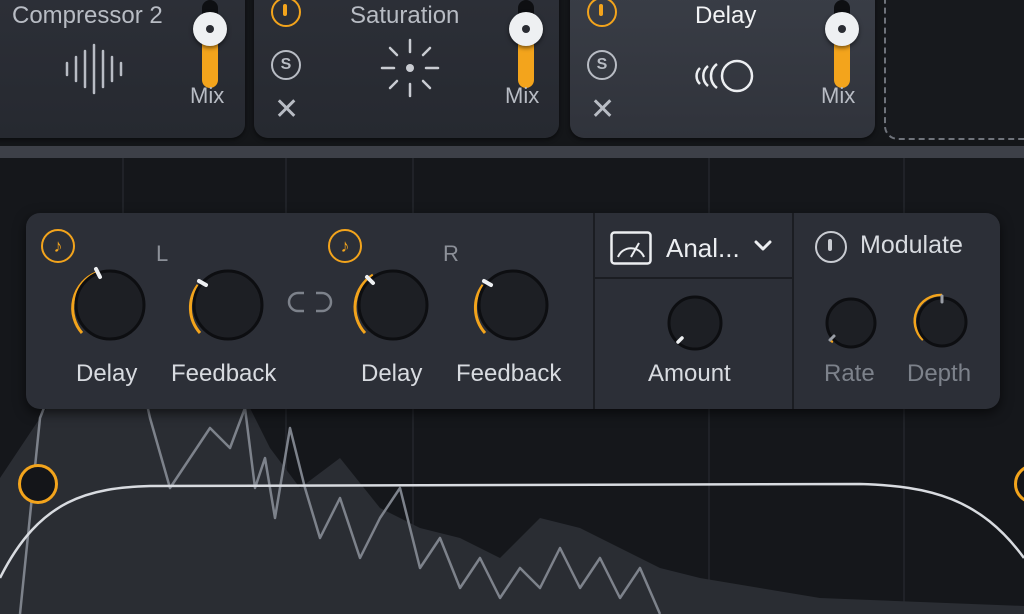 The image size is (1024, 614). I want to click on delay-right-label: Delay, so click(392, 373).